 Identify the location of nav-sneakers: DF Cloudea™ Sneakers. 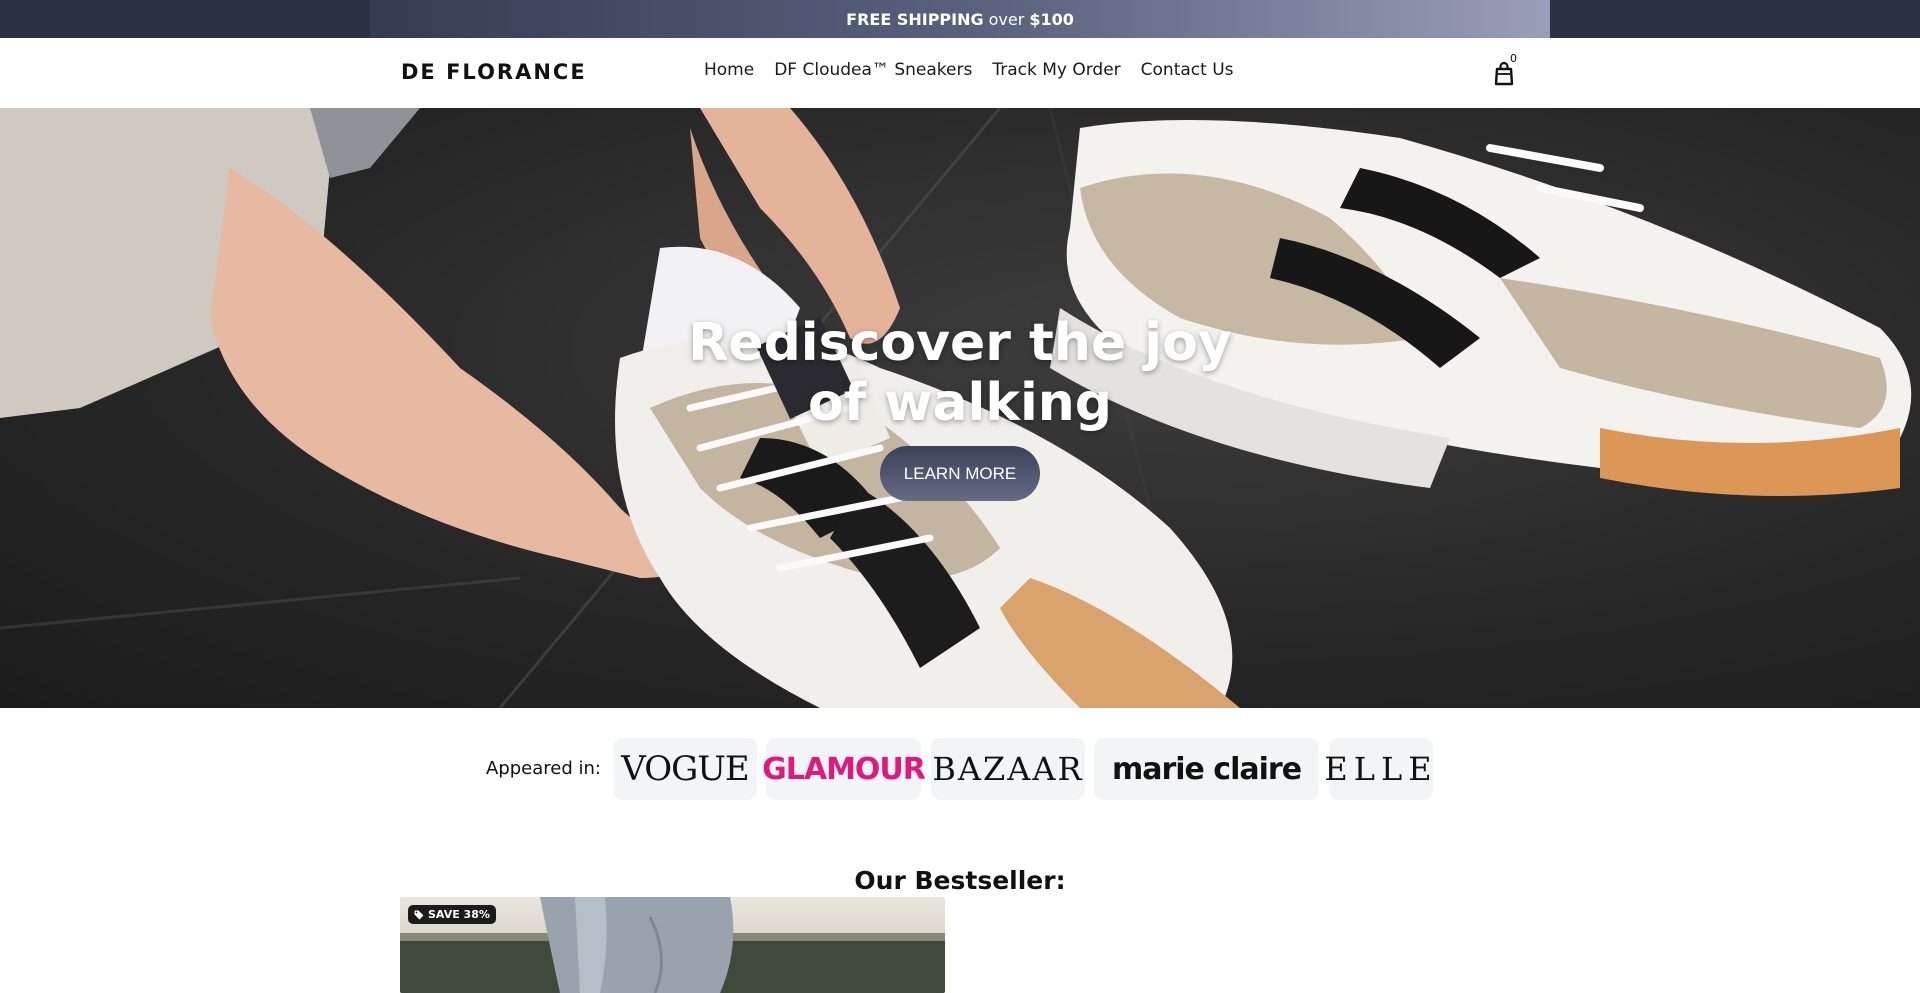
(873, 70).